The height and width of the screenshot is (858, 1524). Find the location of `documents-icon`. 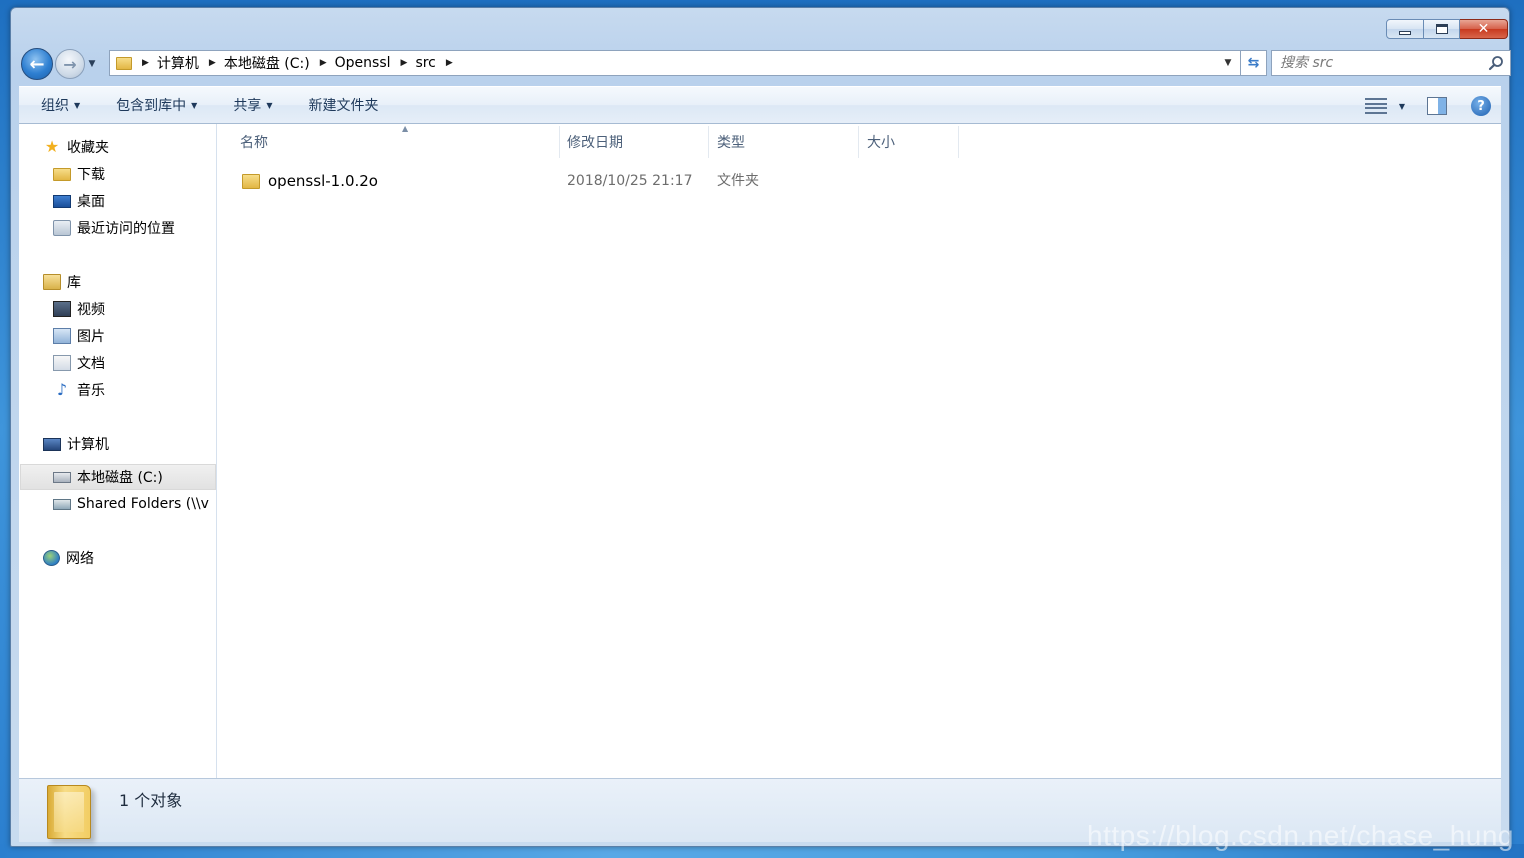

documents-icon is located at coordinates (62, 363).